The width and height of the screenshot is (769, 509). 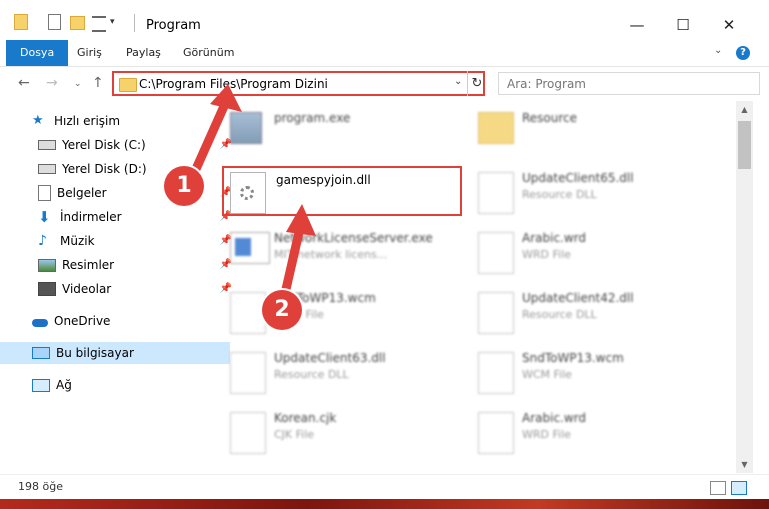 What do you see at coordinates (384, 486) in the screenshot?
I see `status-bar: 198 öğe` at bounding box center [384, 486].